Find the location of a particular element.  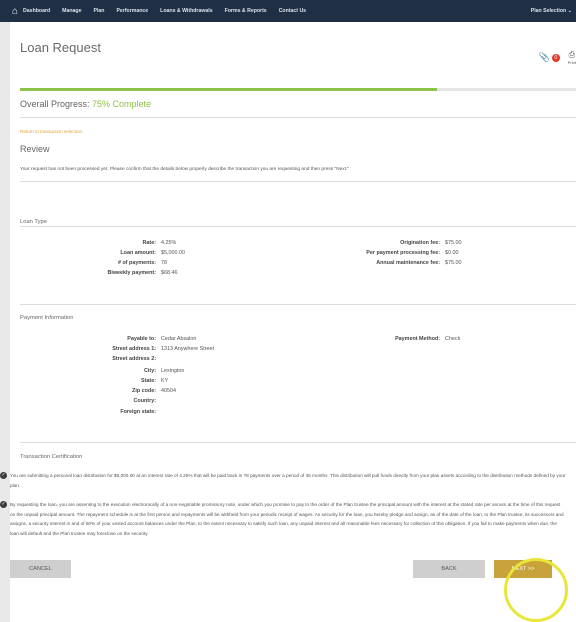

foreign-state-row: Foreign state: is located at coordinates (103, 412).